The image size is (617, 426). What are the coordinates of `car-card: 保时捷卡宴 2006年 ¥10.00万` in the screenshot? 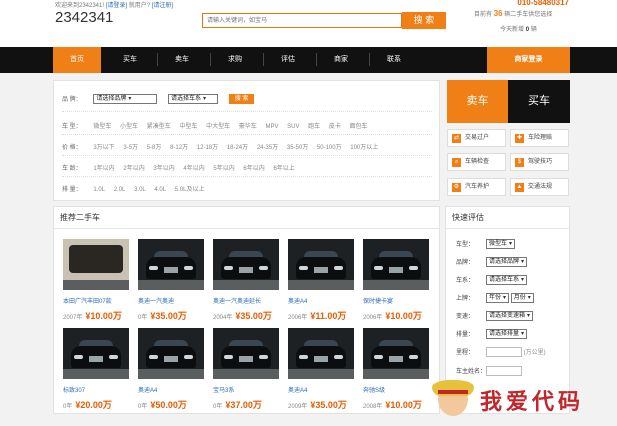 It's located at (396, 280).